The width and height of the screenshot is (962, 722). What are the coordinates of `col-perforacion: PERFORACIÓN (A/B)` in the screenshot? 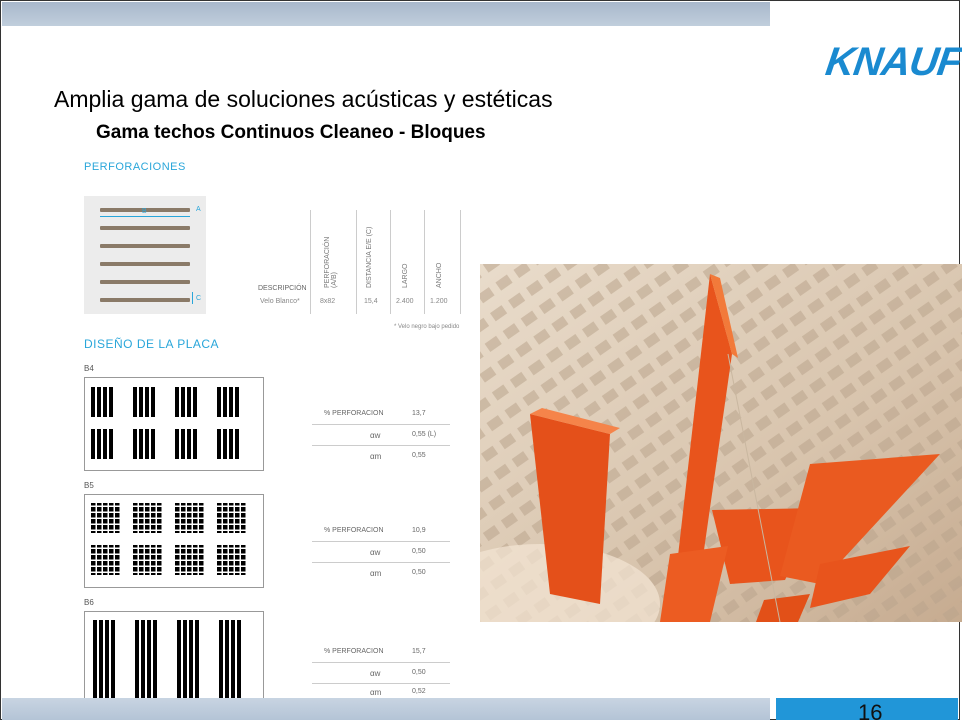 It's located at (331, 262).